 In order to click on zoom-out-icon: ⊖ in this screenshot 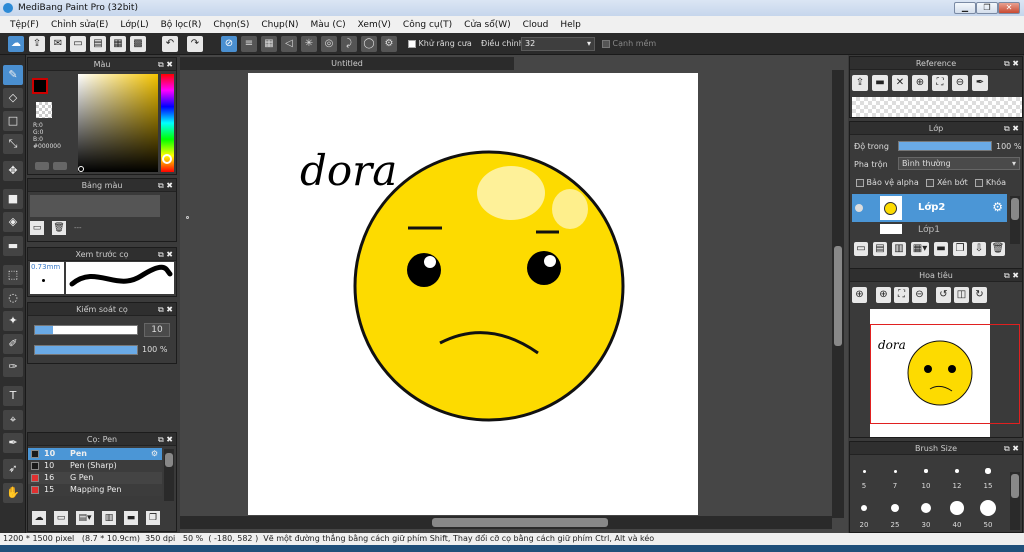, I will do `click(960, 83)`.